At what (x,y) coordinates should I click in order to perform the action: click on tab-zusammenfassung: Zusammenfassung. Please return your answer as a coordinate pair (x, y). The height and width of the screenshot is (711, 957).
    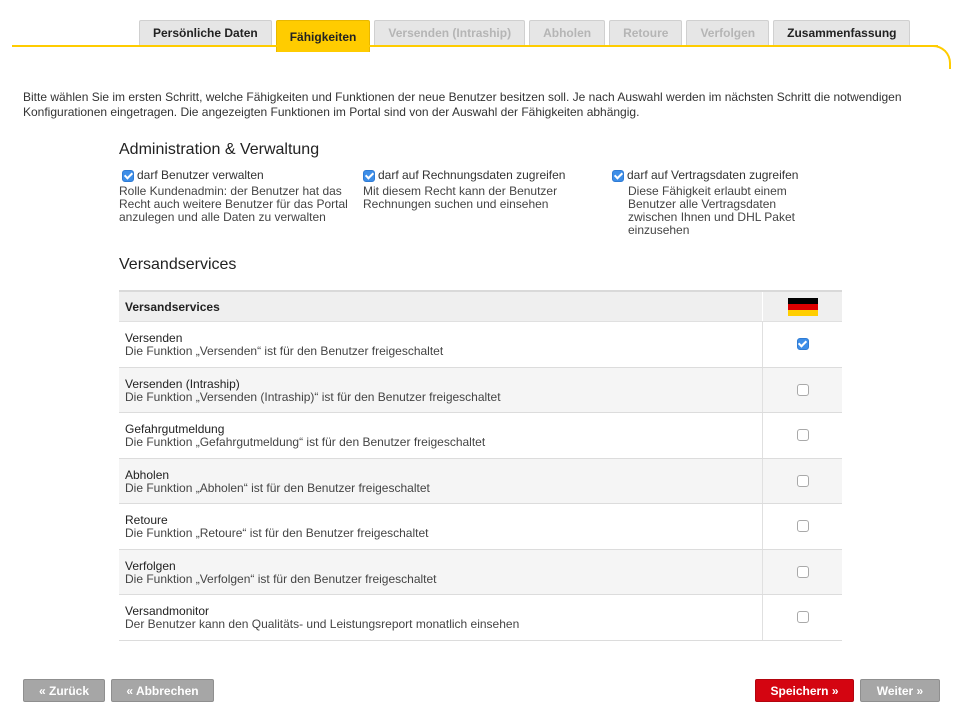
    Looking at the image, I should click on (842, 32).